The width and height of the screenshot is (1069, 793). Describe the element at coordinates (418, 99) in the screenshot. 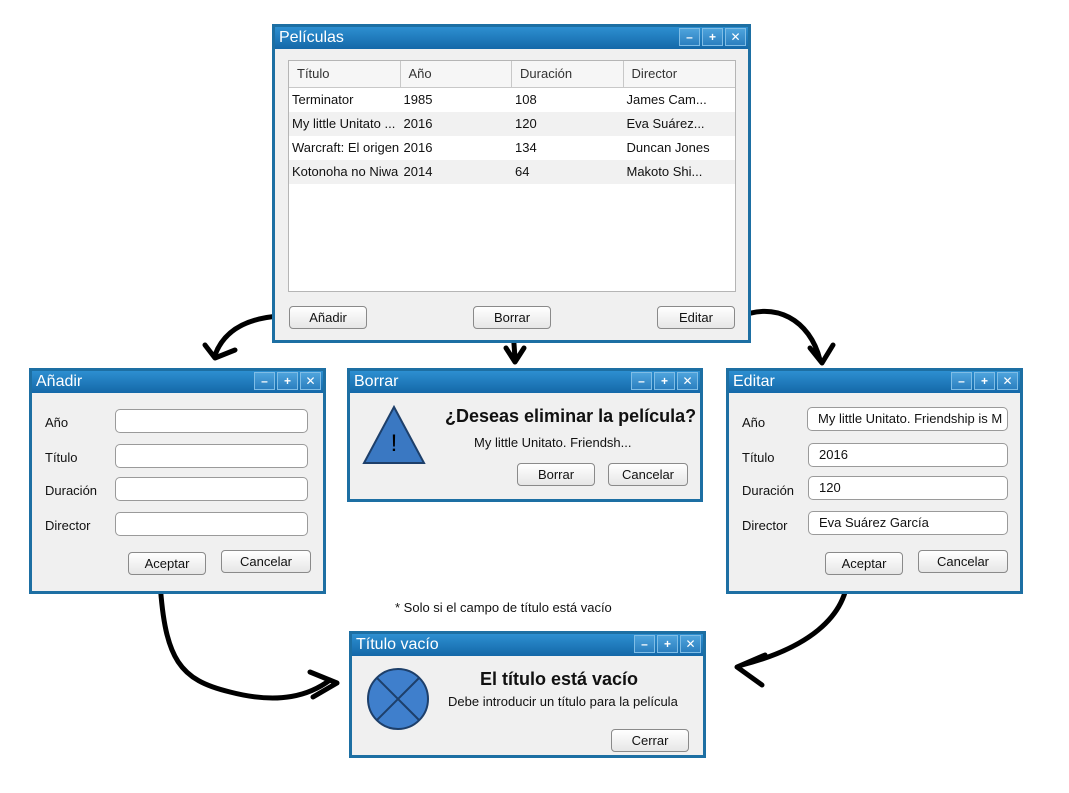

I see `cell-anio: 1985` at that location.